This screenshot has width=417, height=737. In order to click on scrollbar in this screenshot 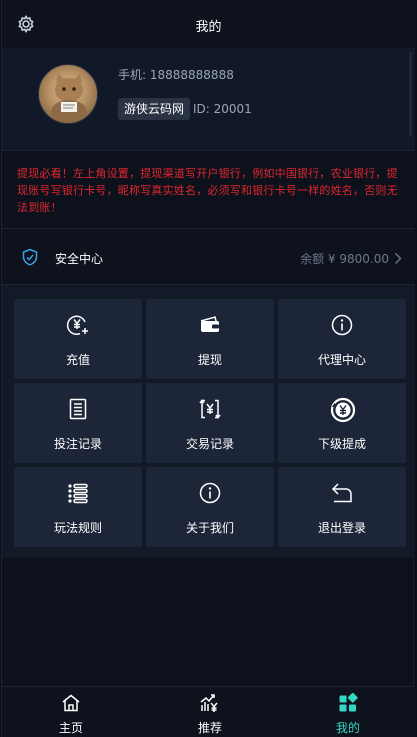, I will do `click(410, 94)`.